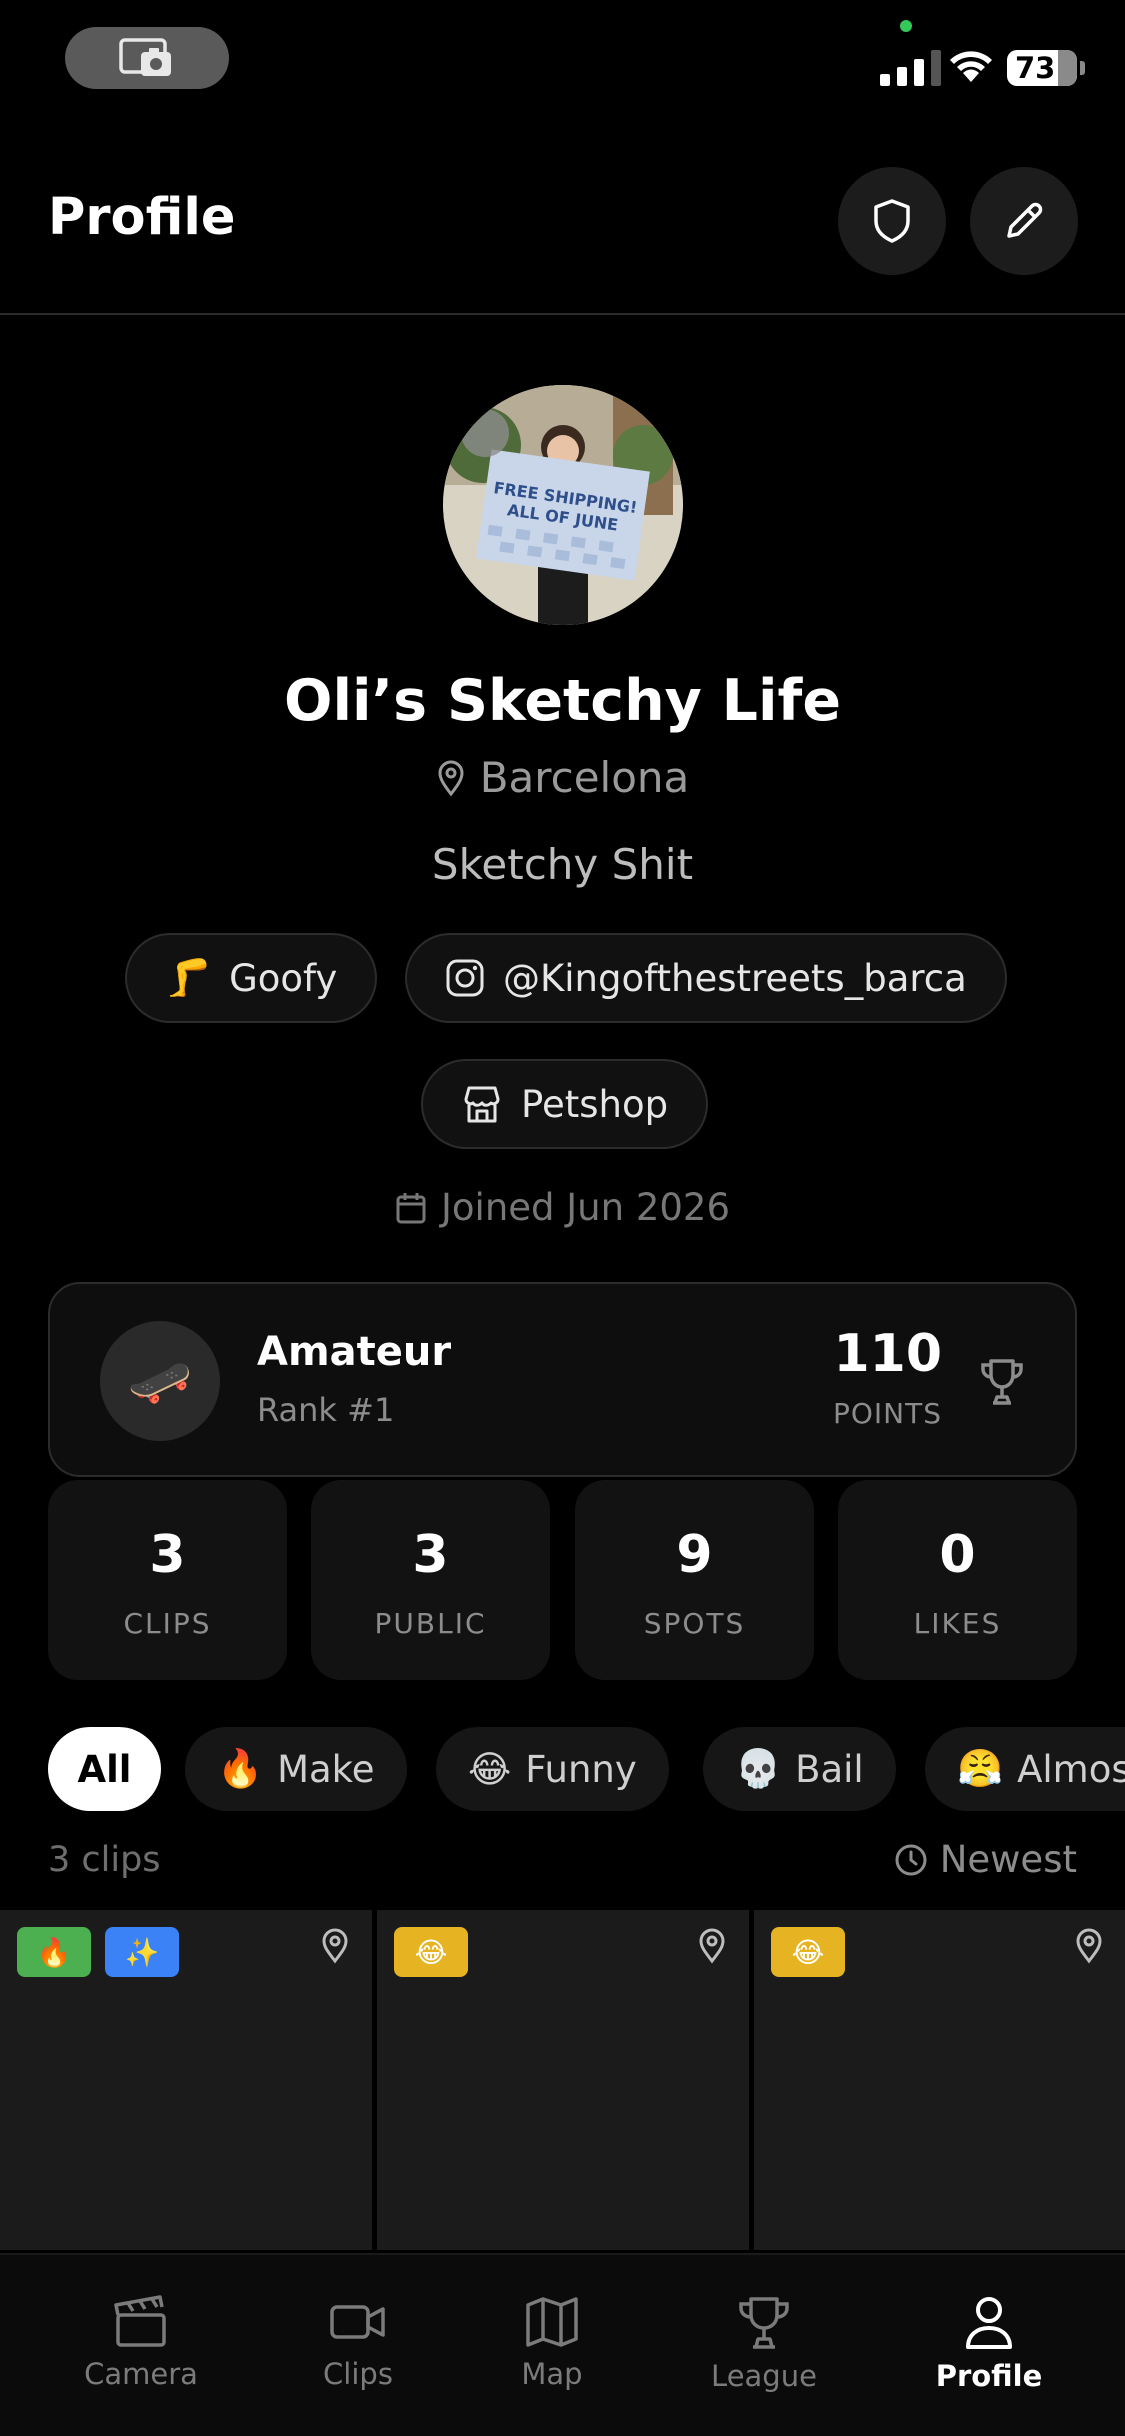 The image size is (1125, 2436). Describe the element at coordinates (283, 978) in the screenshot. I see `stance-label: Goofy` at that location.